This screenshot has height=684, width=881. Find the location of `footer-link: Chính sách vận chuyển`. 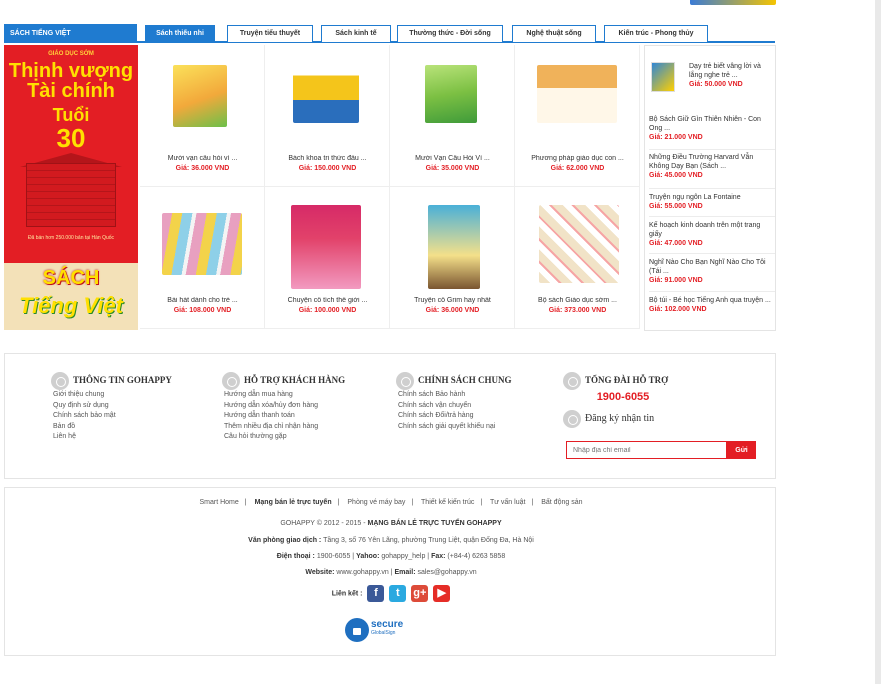

footer-link: Chính sách vận chuyển is located at coordinates (454, 406).